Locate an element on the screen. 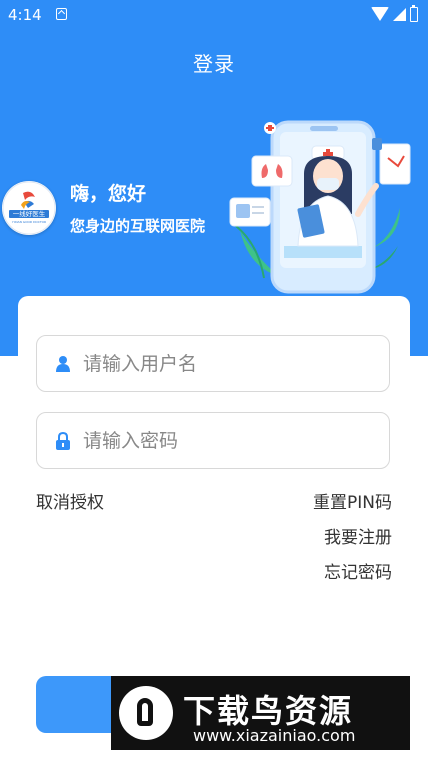 This screenshot has width=428, height=776. status-bar: 4:14 is located at coordinates (214, 15).